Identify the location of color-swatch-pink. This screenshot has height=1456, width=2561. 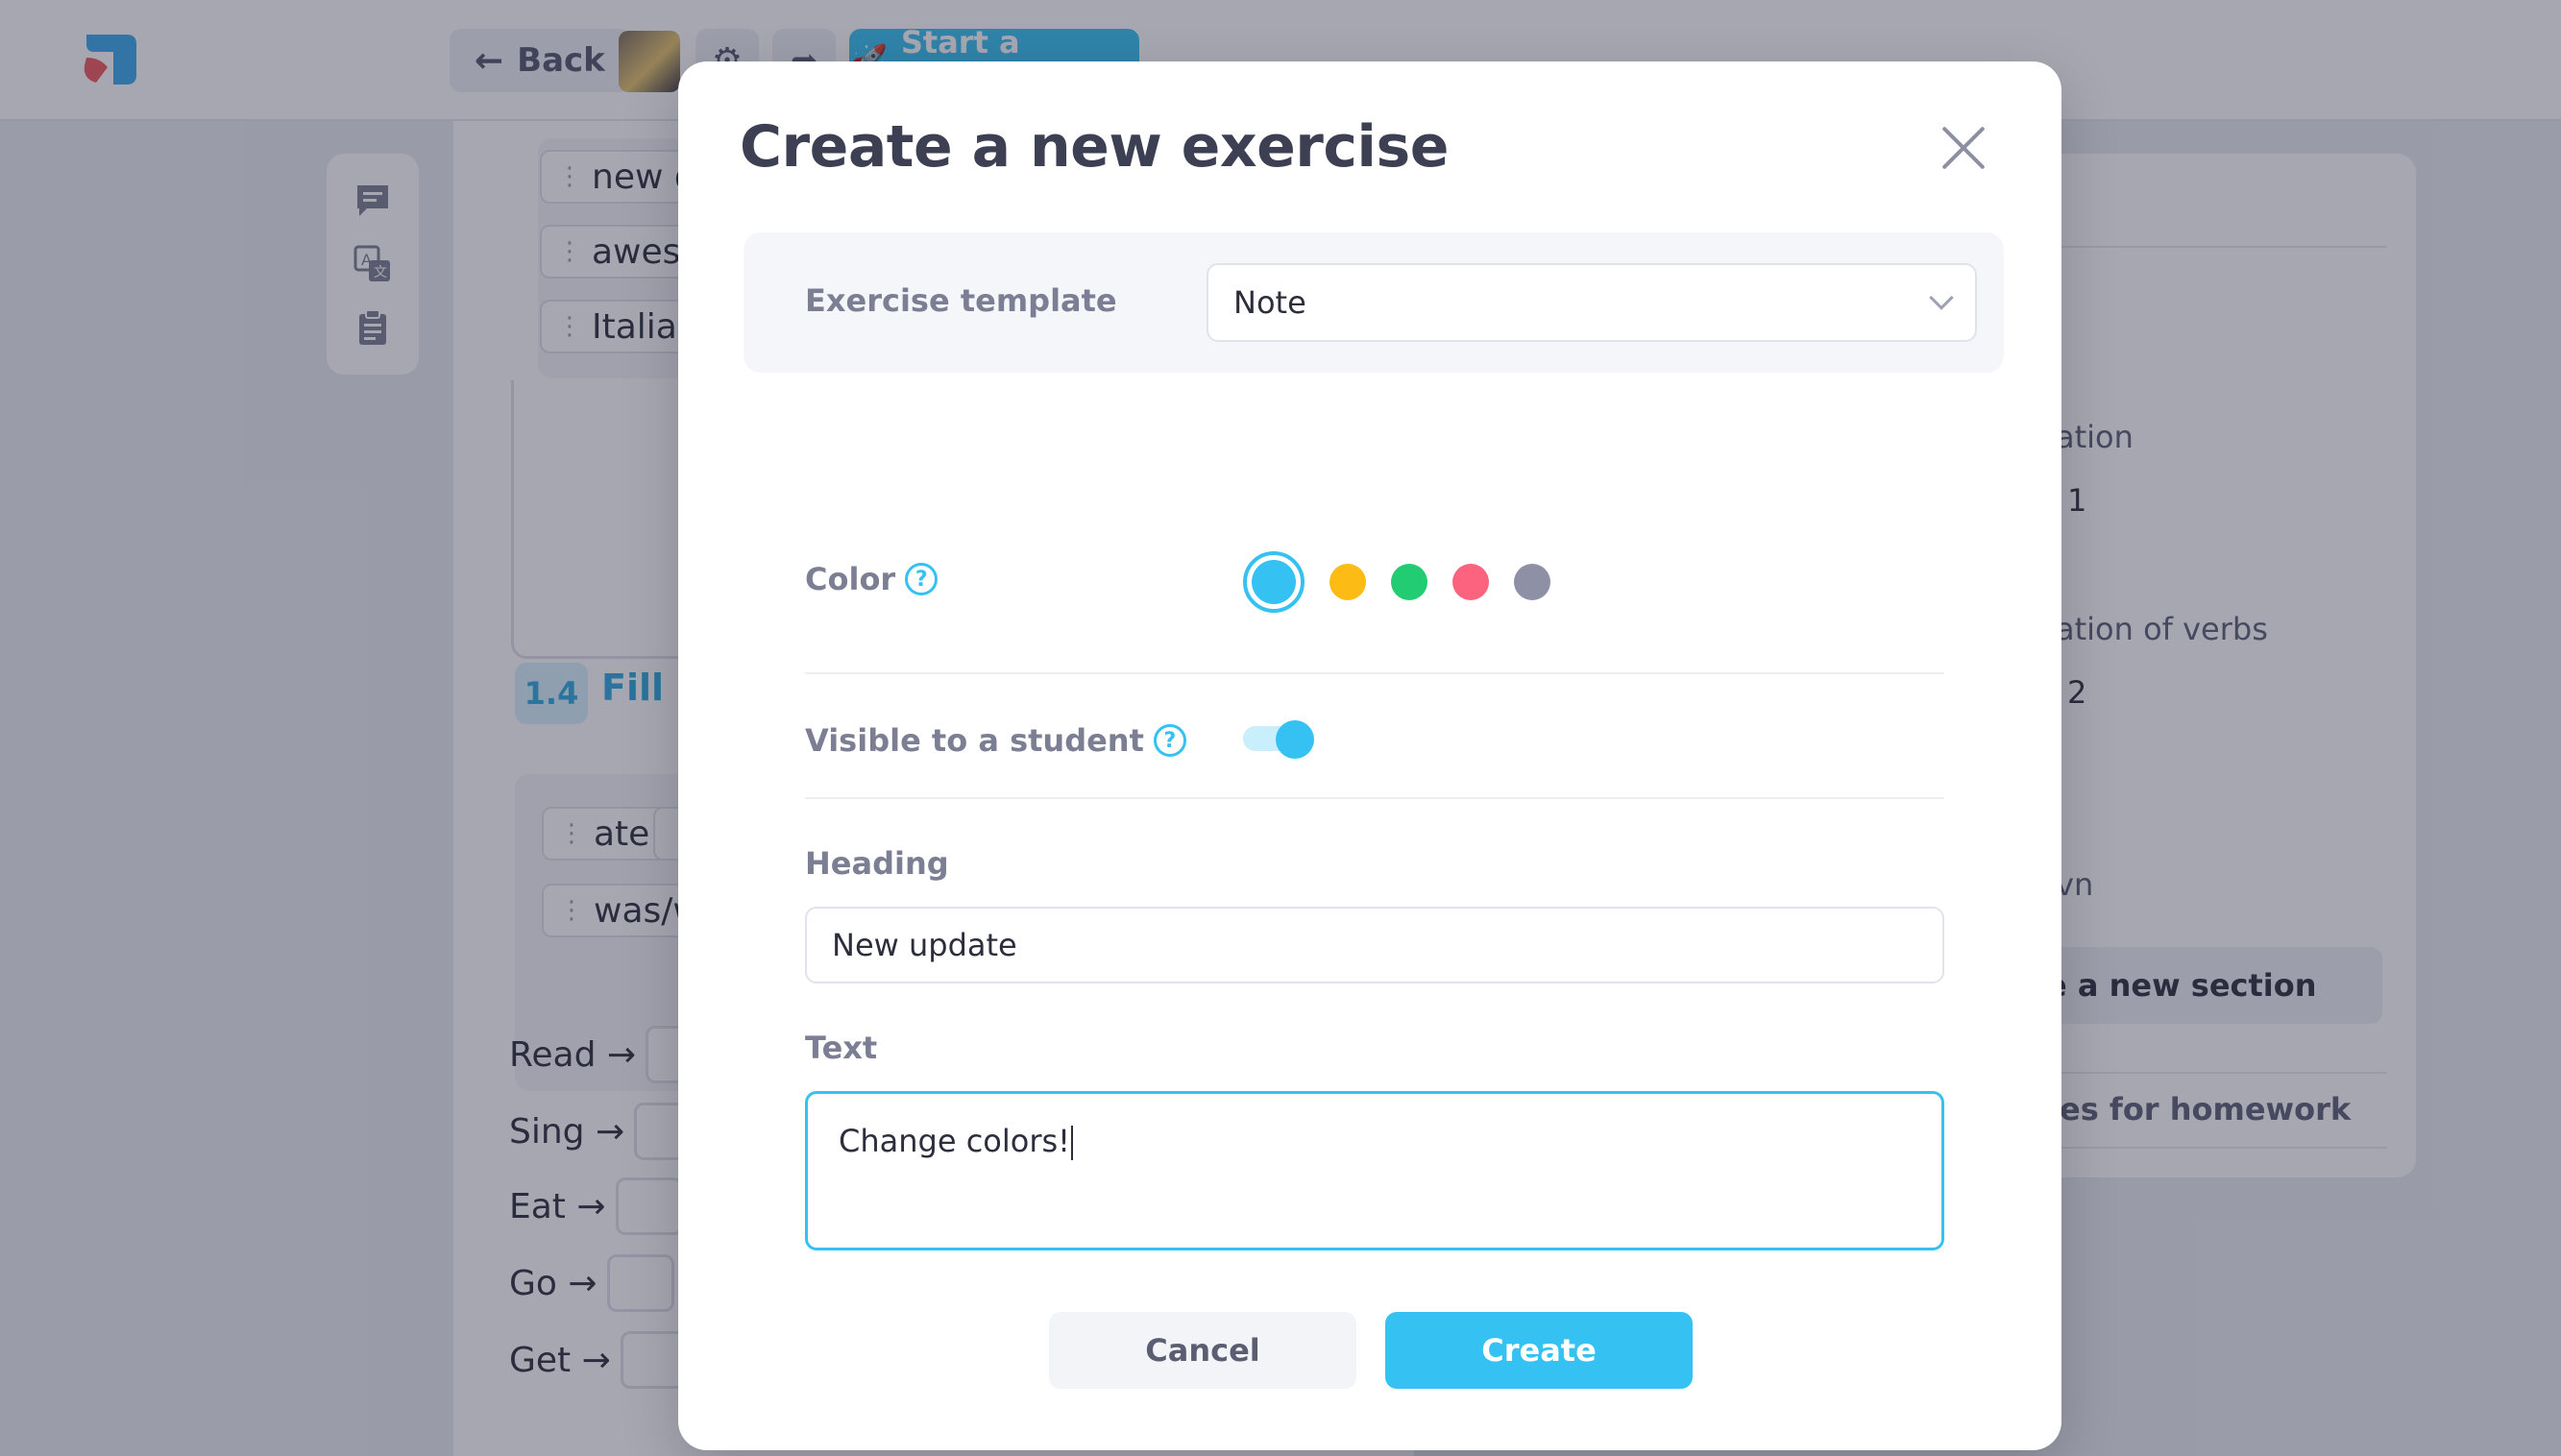
(1470, 582).